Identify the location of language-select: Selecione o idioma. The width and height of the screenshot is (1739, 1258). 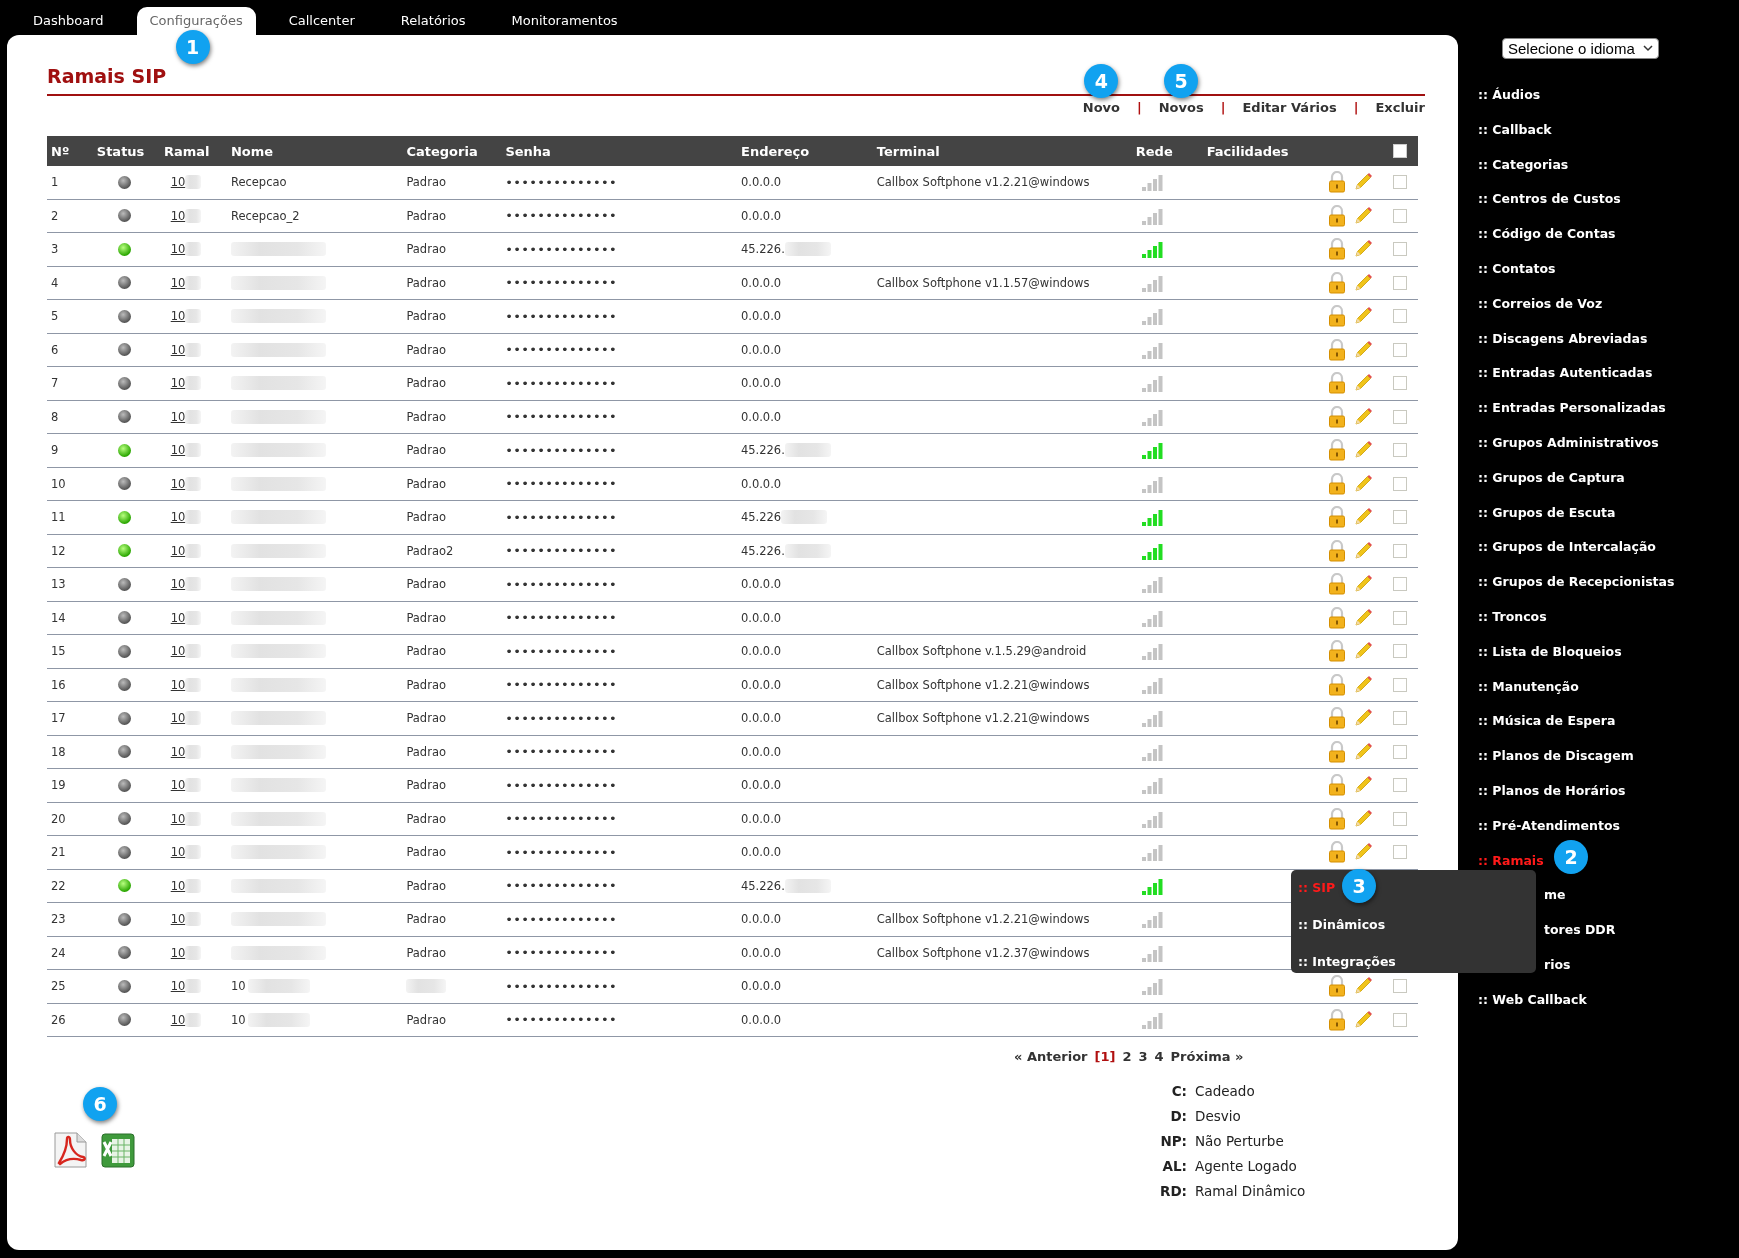
(1580, 48).